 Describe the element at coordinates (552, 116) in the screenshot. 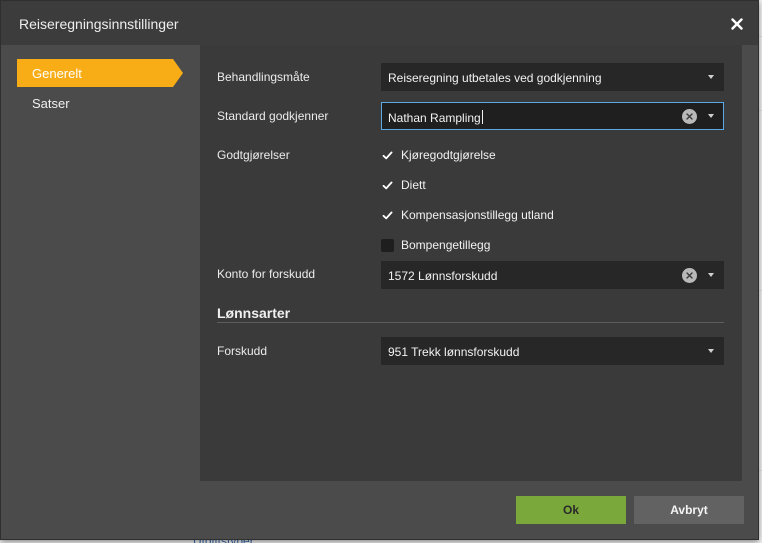

I see `godkjenner-select: Nathan Rampling` at that location.